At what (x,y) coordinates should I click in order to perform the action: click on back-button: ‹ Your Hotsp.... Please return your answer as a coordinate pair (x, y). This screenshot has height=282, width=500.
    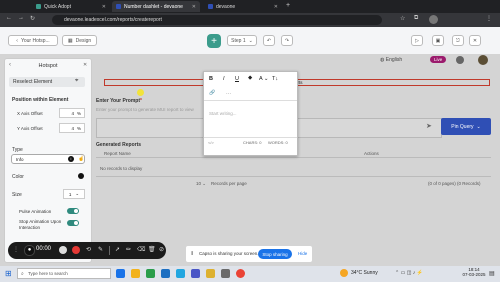
    Looking at the image, I should click on (33, 40).